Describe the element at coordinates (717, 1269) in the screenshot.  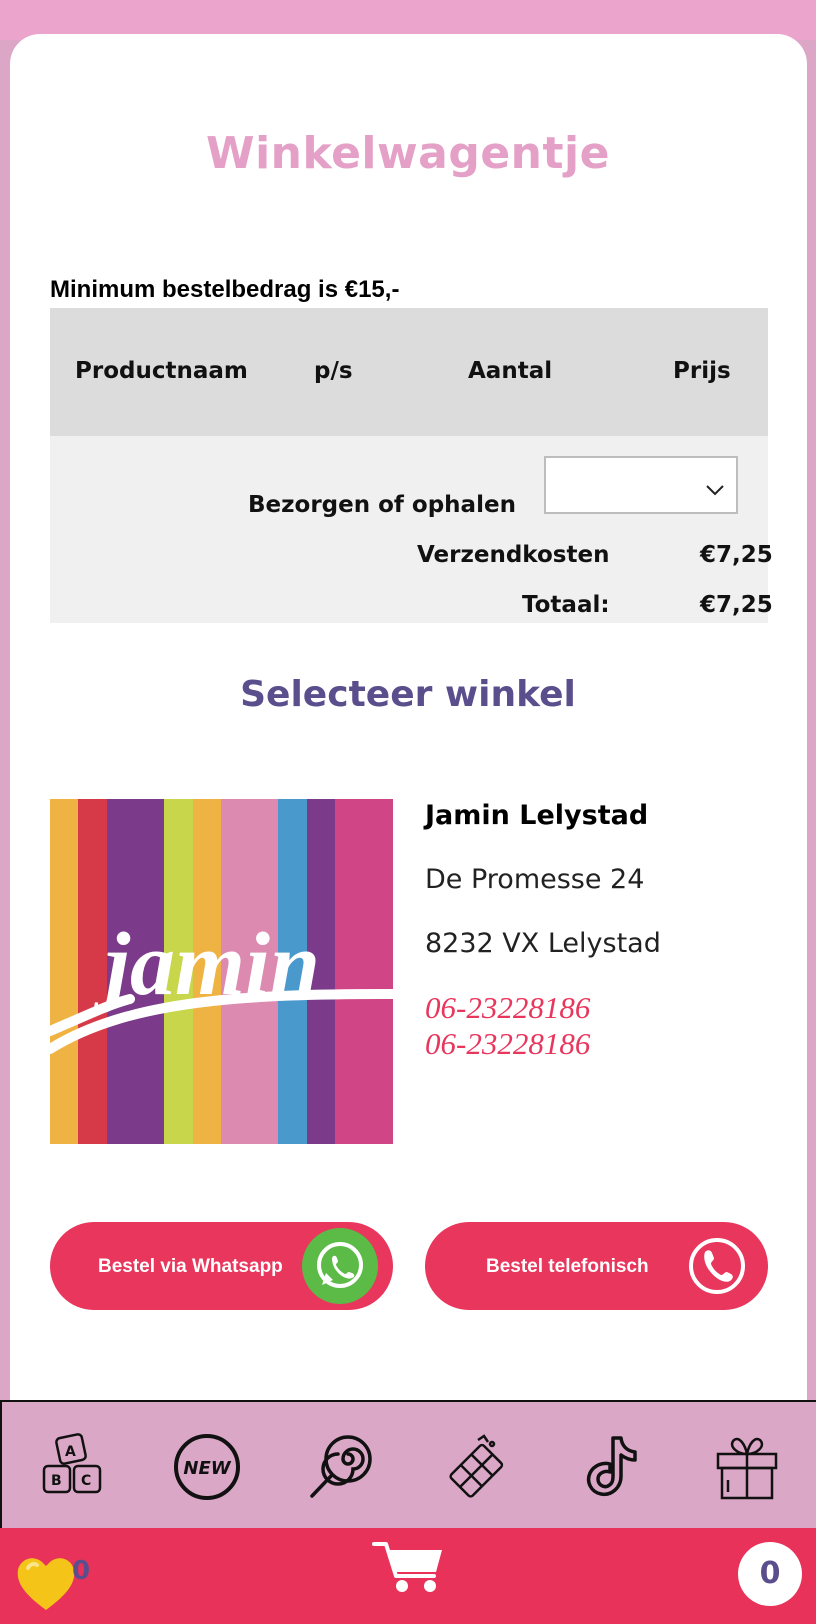
I see `phone-icon` at that location.